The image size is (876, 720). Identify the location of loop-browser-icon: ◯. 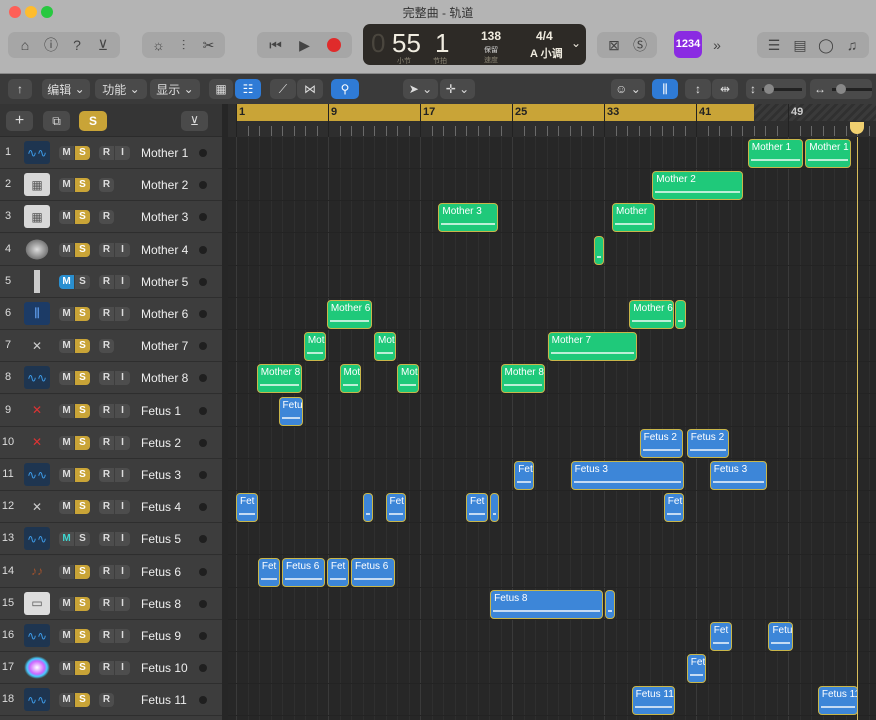
(826, 45).